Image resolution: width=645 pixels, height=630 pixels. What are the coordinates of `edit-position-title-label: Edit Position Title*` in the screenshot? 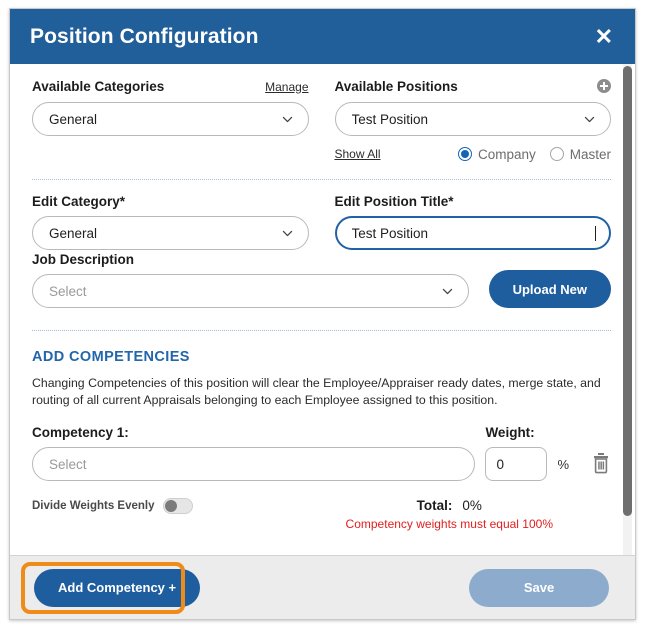 It's located at (394, 201).